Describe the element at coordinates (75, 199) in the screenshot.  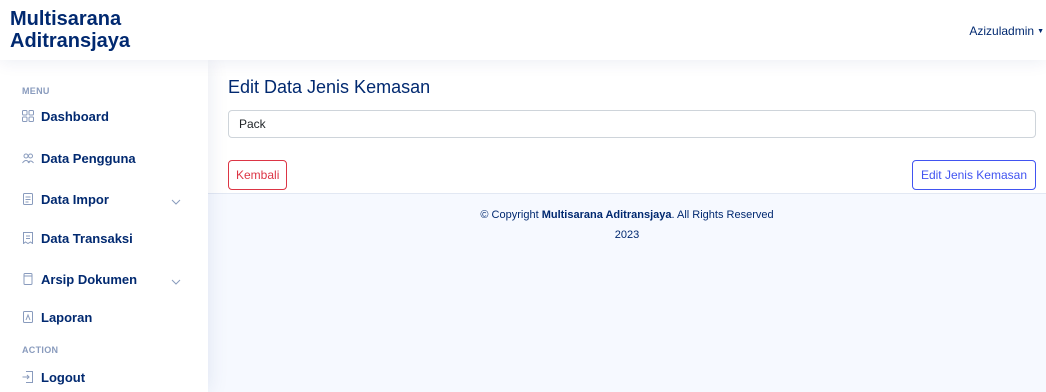
I see `sidebar-item-label: Data Impor` at that location.